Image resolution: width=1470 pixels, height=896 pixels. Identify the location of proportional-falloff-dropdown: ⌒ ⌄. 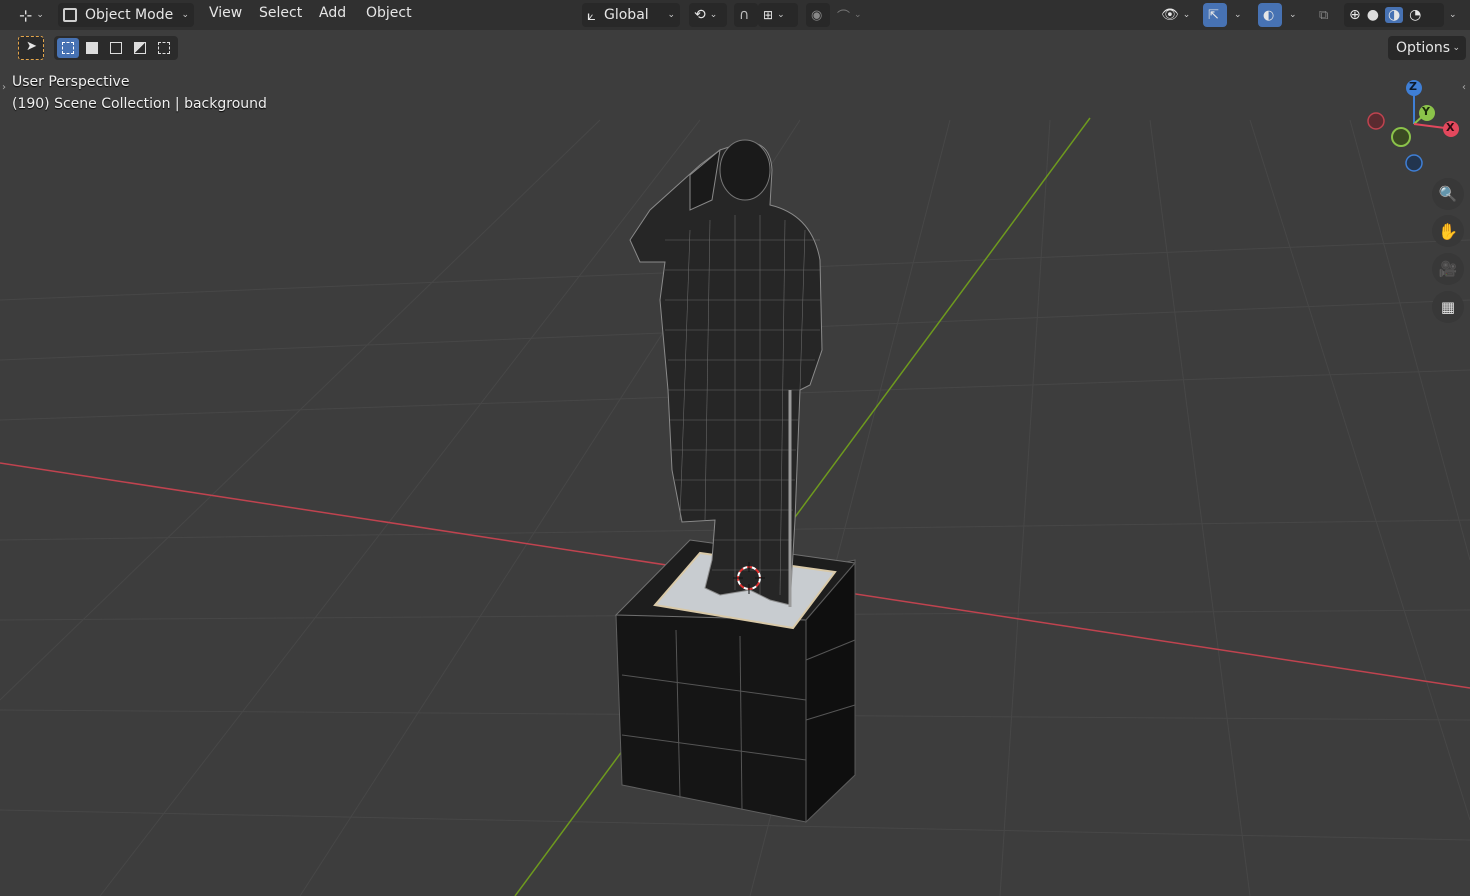
(850, 15).